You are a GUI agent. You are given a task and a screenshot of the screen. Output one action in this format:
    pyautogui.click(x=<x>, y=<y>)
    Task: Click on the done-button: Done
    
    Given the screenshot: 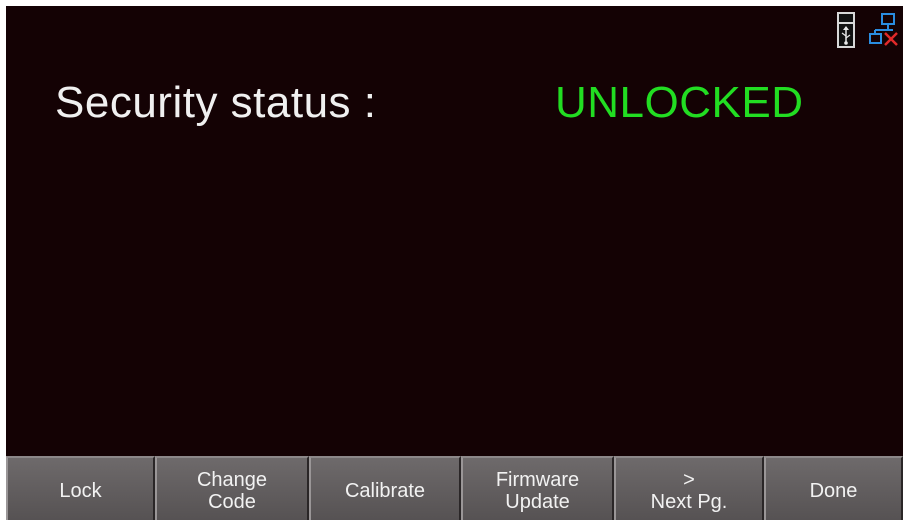 What is the action you would take?
    pyautogui.click(x=833, y=488)
    